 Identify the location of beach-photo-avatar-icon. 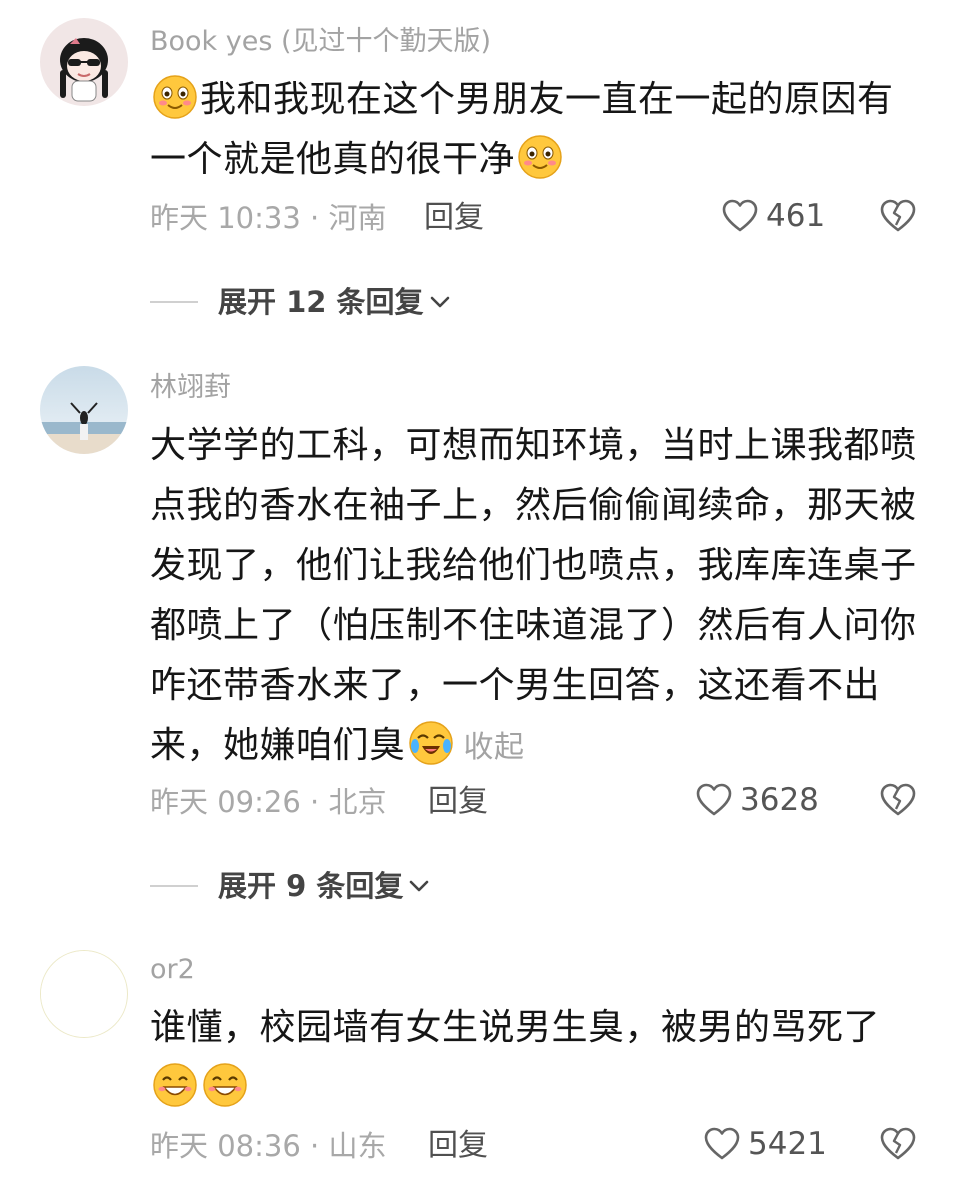
(84, 410).